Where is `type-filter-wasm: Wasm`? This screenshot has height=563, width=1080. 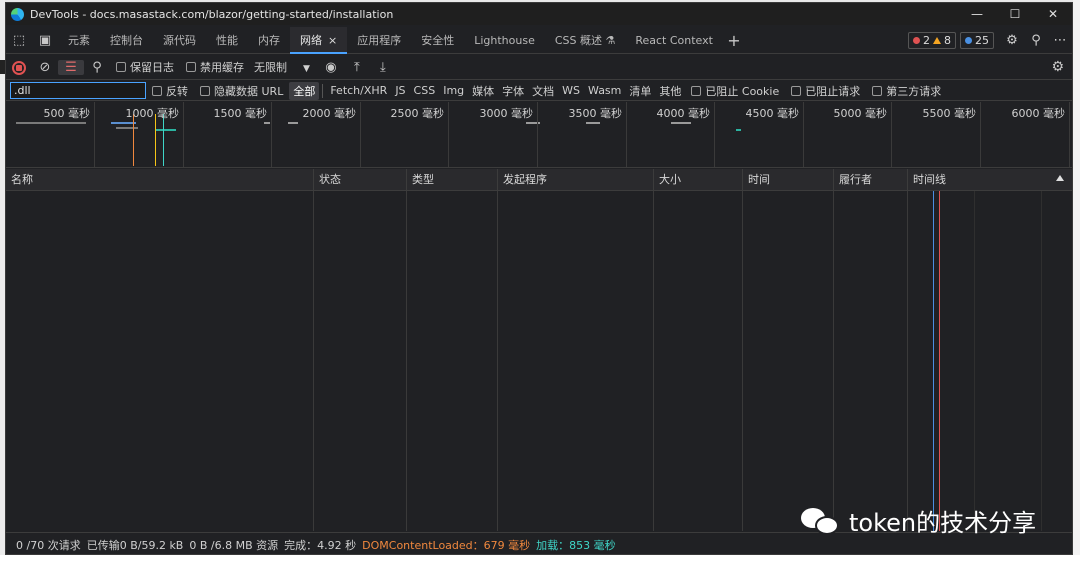
type-filter-wasm: Wasm is located at coordinates (604, 90).